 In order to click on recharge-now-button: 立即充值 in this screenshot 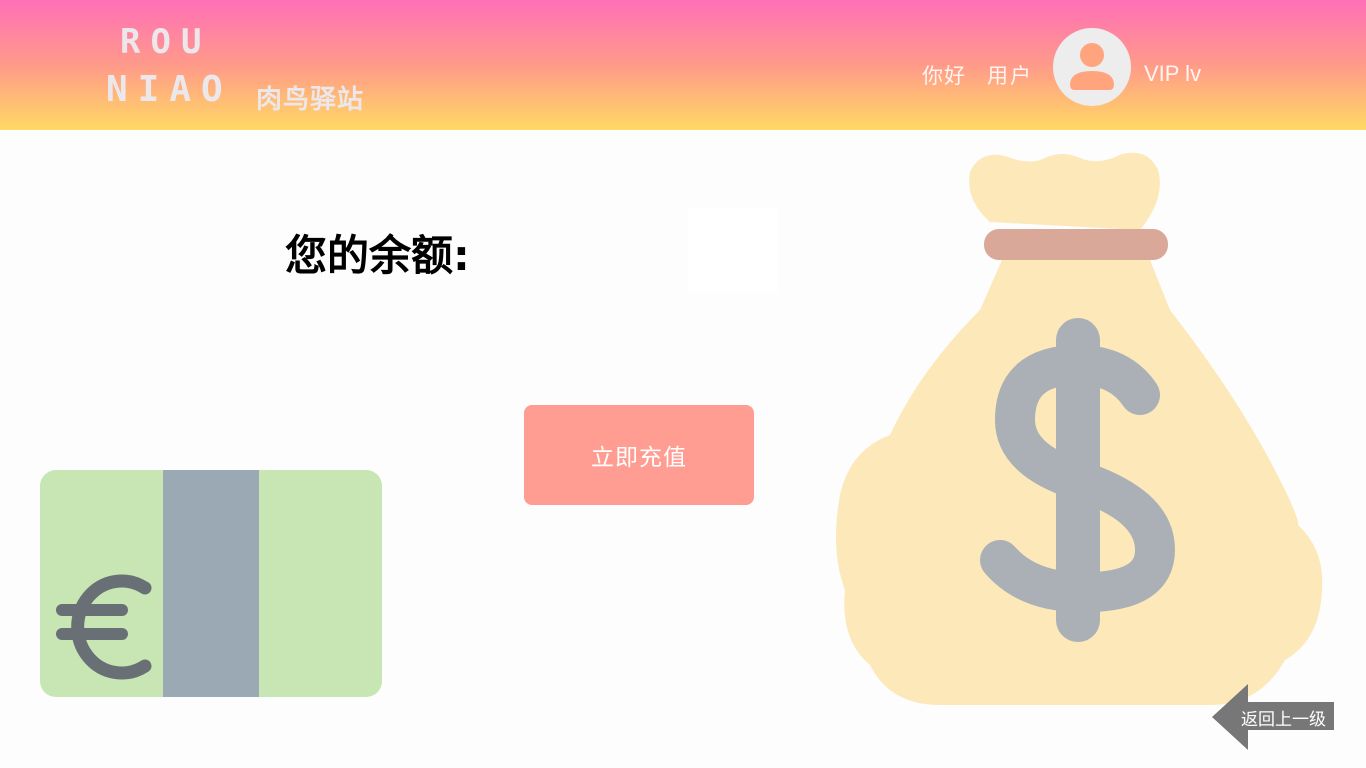, I will do `click(639, 455)`.